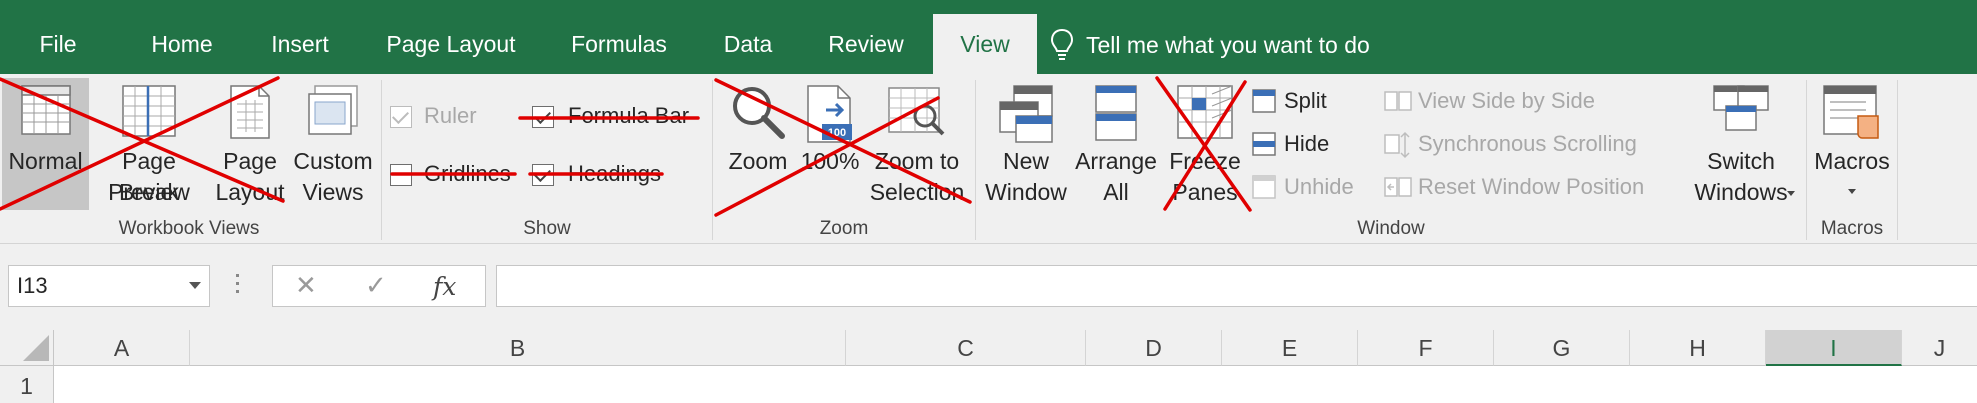  I want to click on arrange-all-icon, so click(1116, 113).